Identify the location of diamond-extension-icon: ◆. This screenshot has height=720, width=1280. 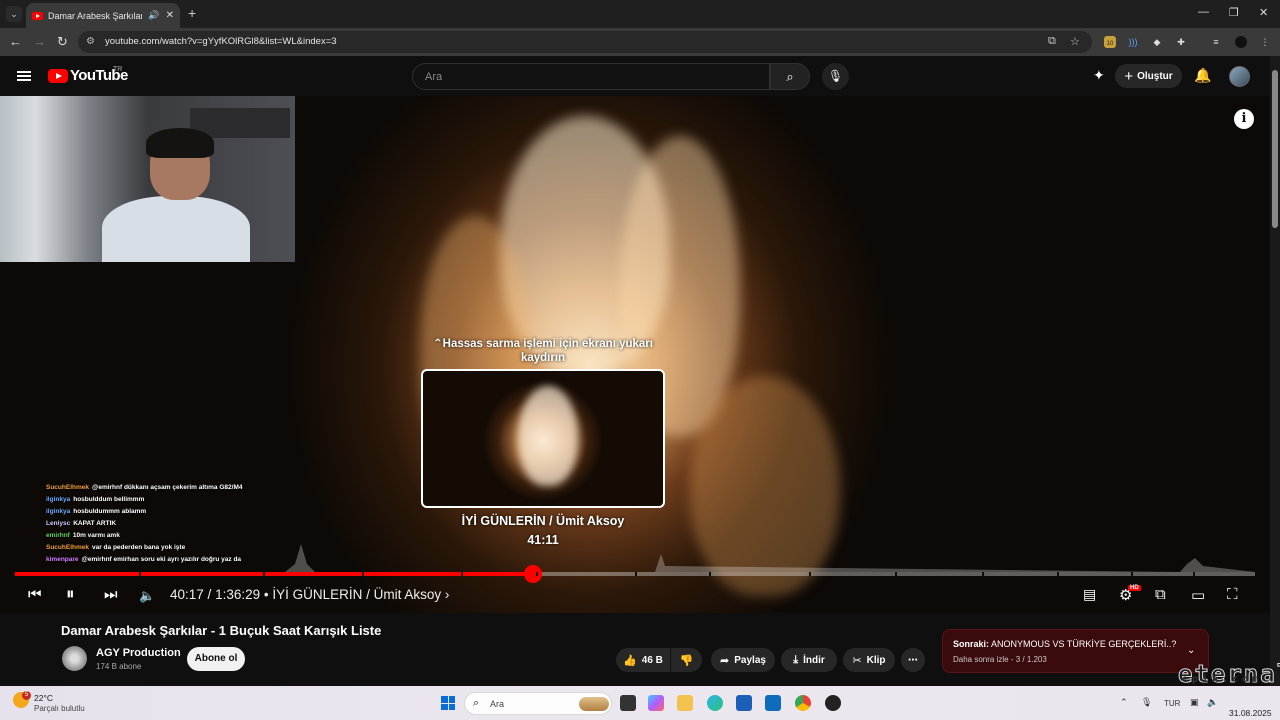
(1157, 42).